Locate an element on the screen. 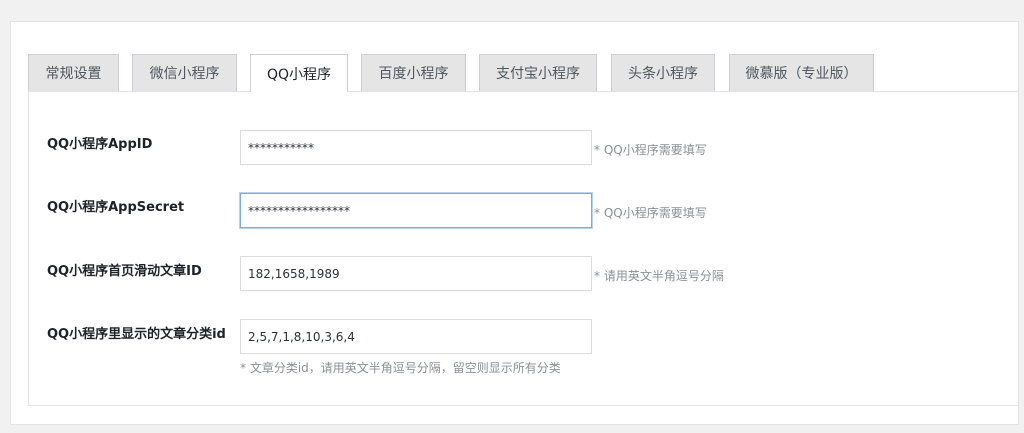 The image size is (1024, 433). tab-wechat-miniprogram: 微信小程序 is located at coordinates (184, 72).